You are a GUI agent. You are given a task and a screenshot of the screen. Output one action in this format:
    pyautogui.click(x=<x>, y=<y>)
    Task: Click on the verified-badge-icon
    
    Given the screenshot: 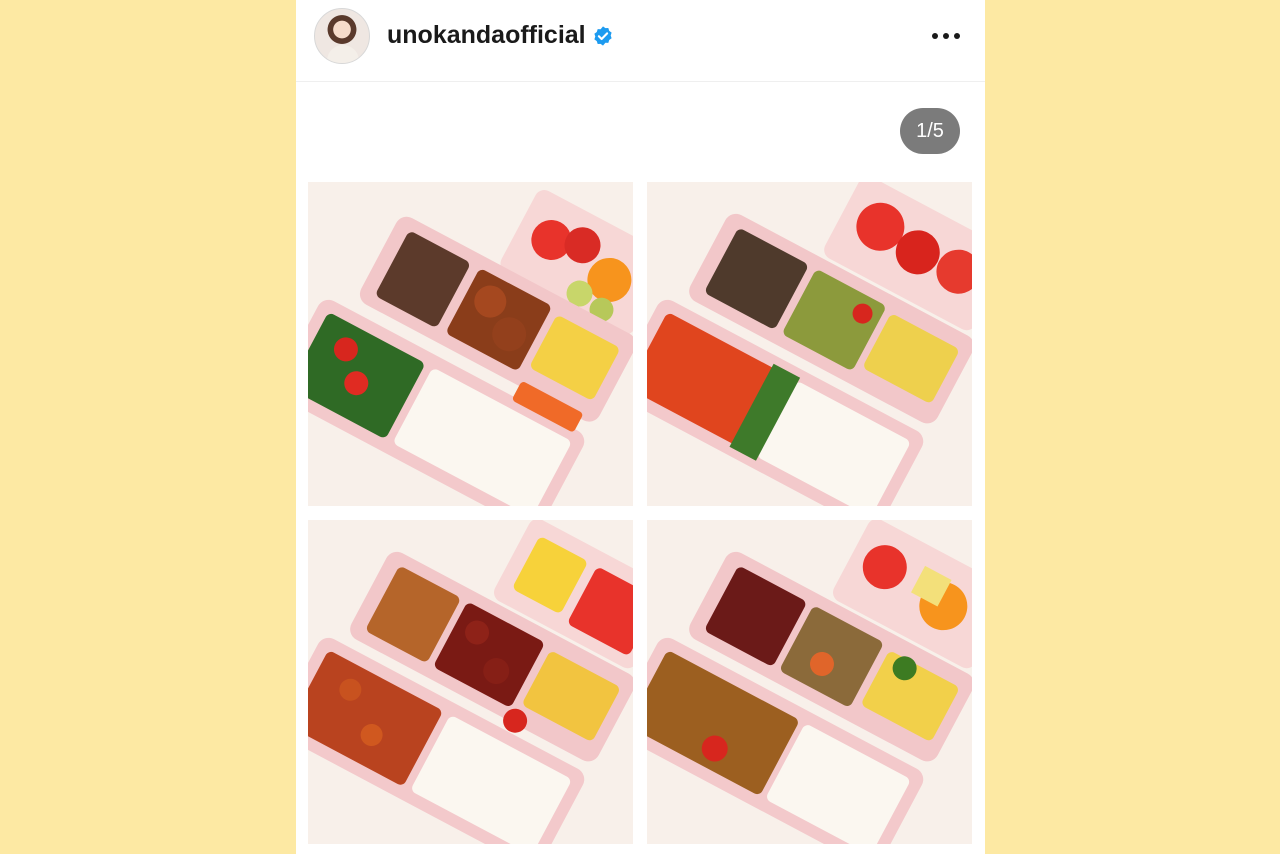 What is the action you would take?
    pyautogui.click(x=603, y=36)
    